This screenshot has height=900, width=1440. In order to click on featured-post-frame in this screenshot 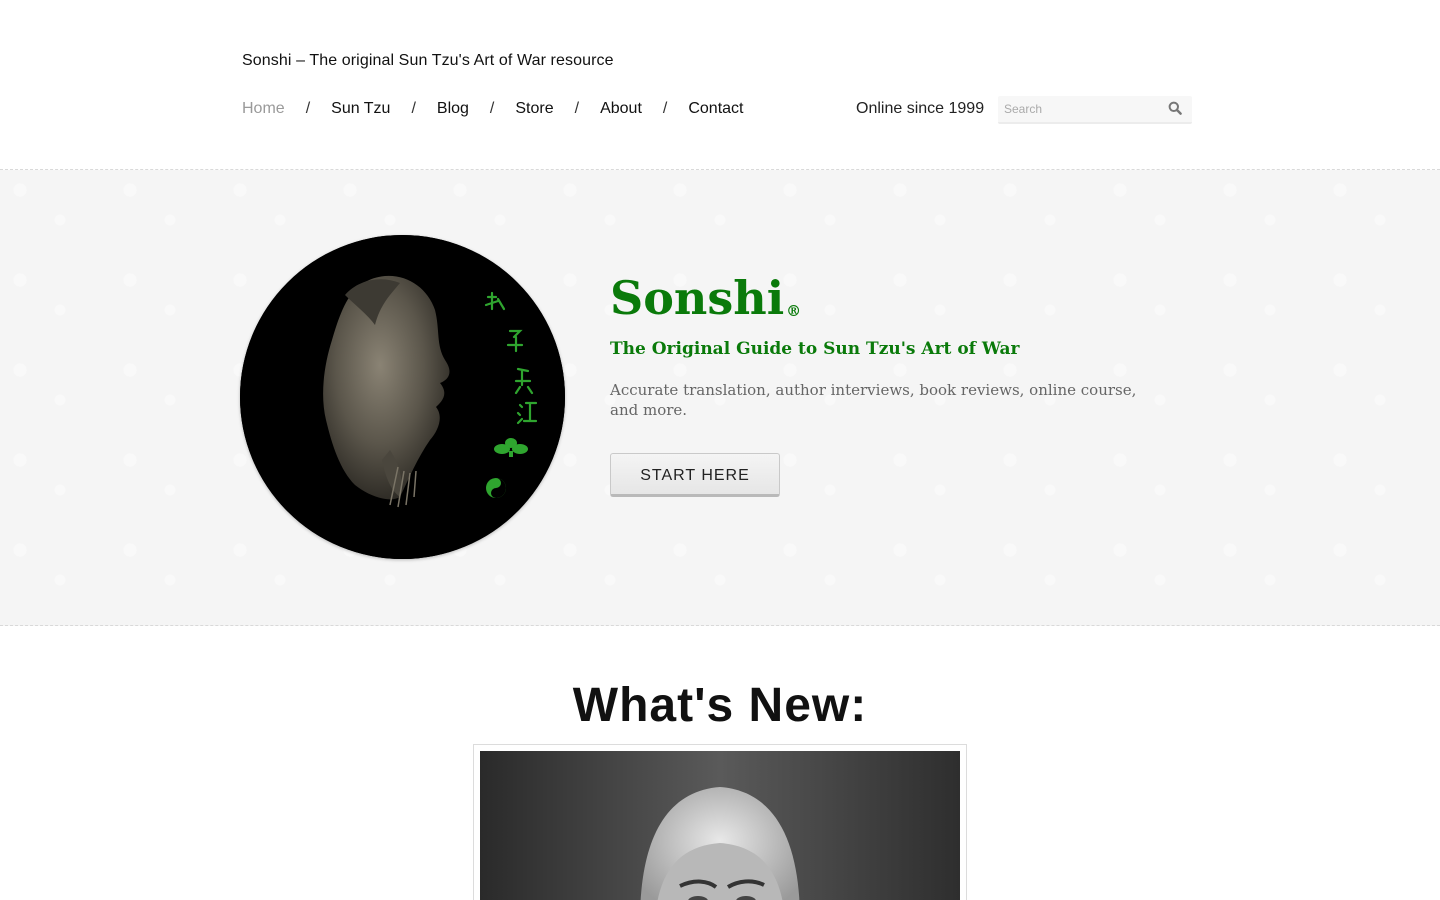, I will do `click(720, 822)`.